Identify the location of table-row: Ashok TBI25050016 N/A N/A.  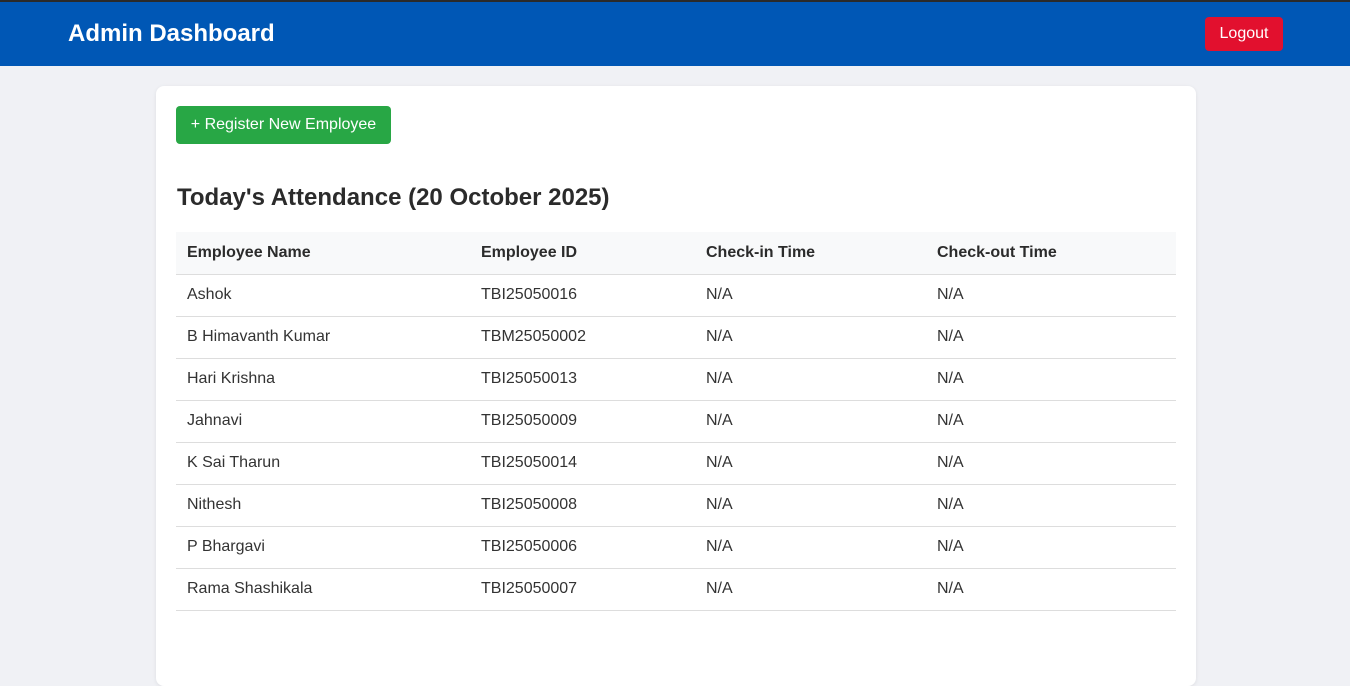
(676, 295).